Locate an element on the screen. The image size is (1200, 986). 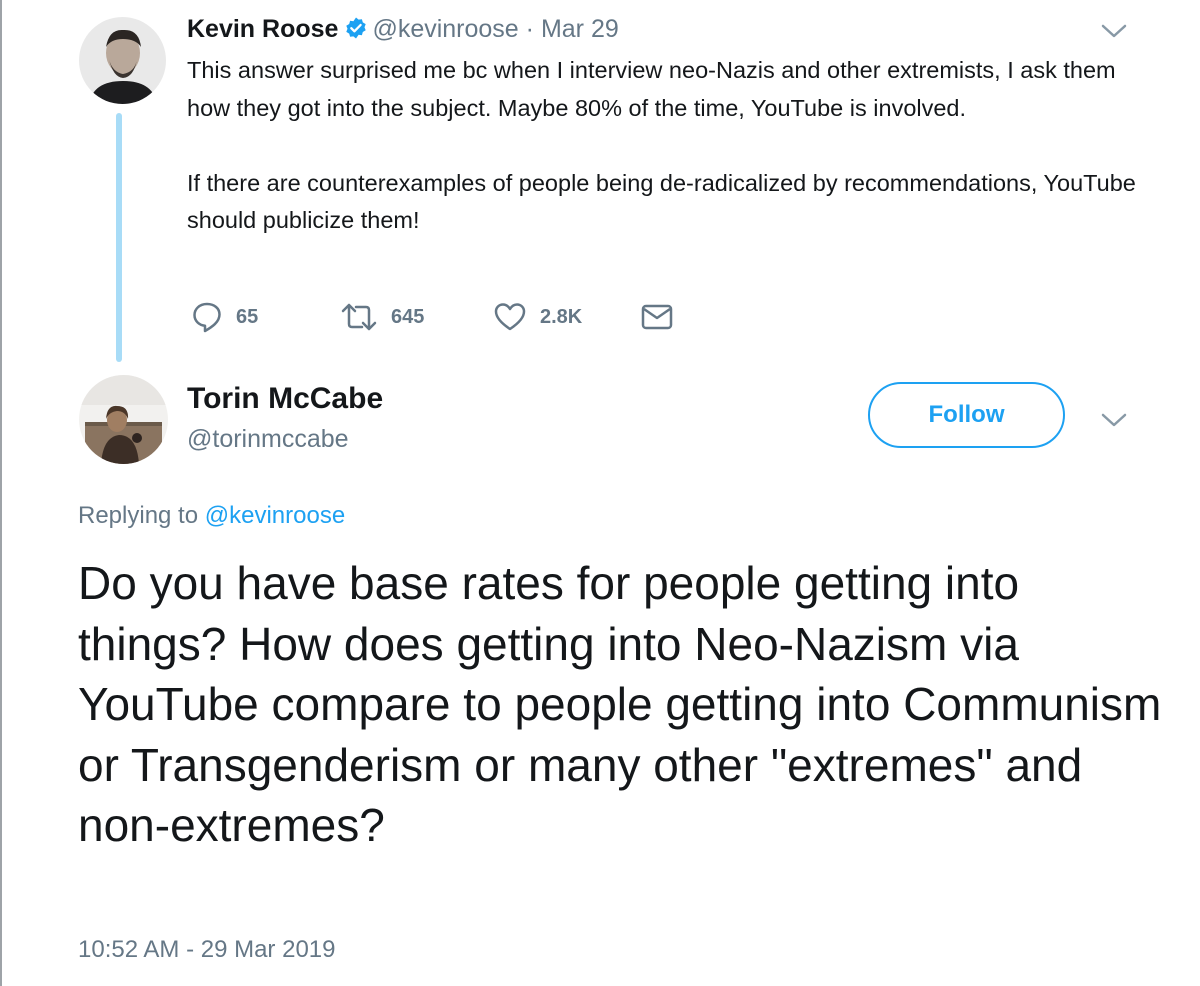
retweet-icon is located at coordinates (359, 317).